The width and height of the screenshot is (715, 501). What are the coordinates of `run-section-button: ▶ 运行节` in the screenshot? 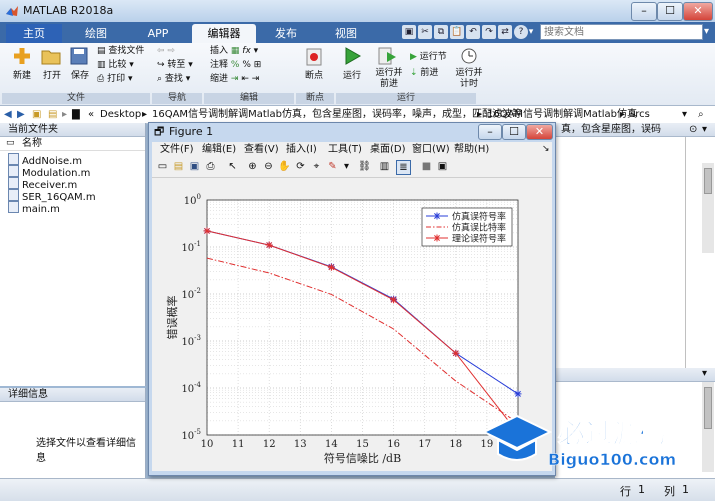 It's located at (428, 57).